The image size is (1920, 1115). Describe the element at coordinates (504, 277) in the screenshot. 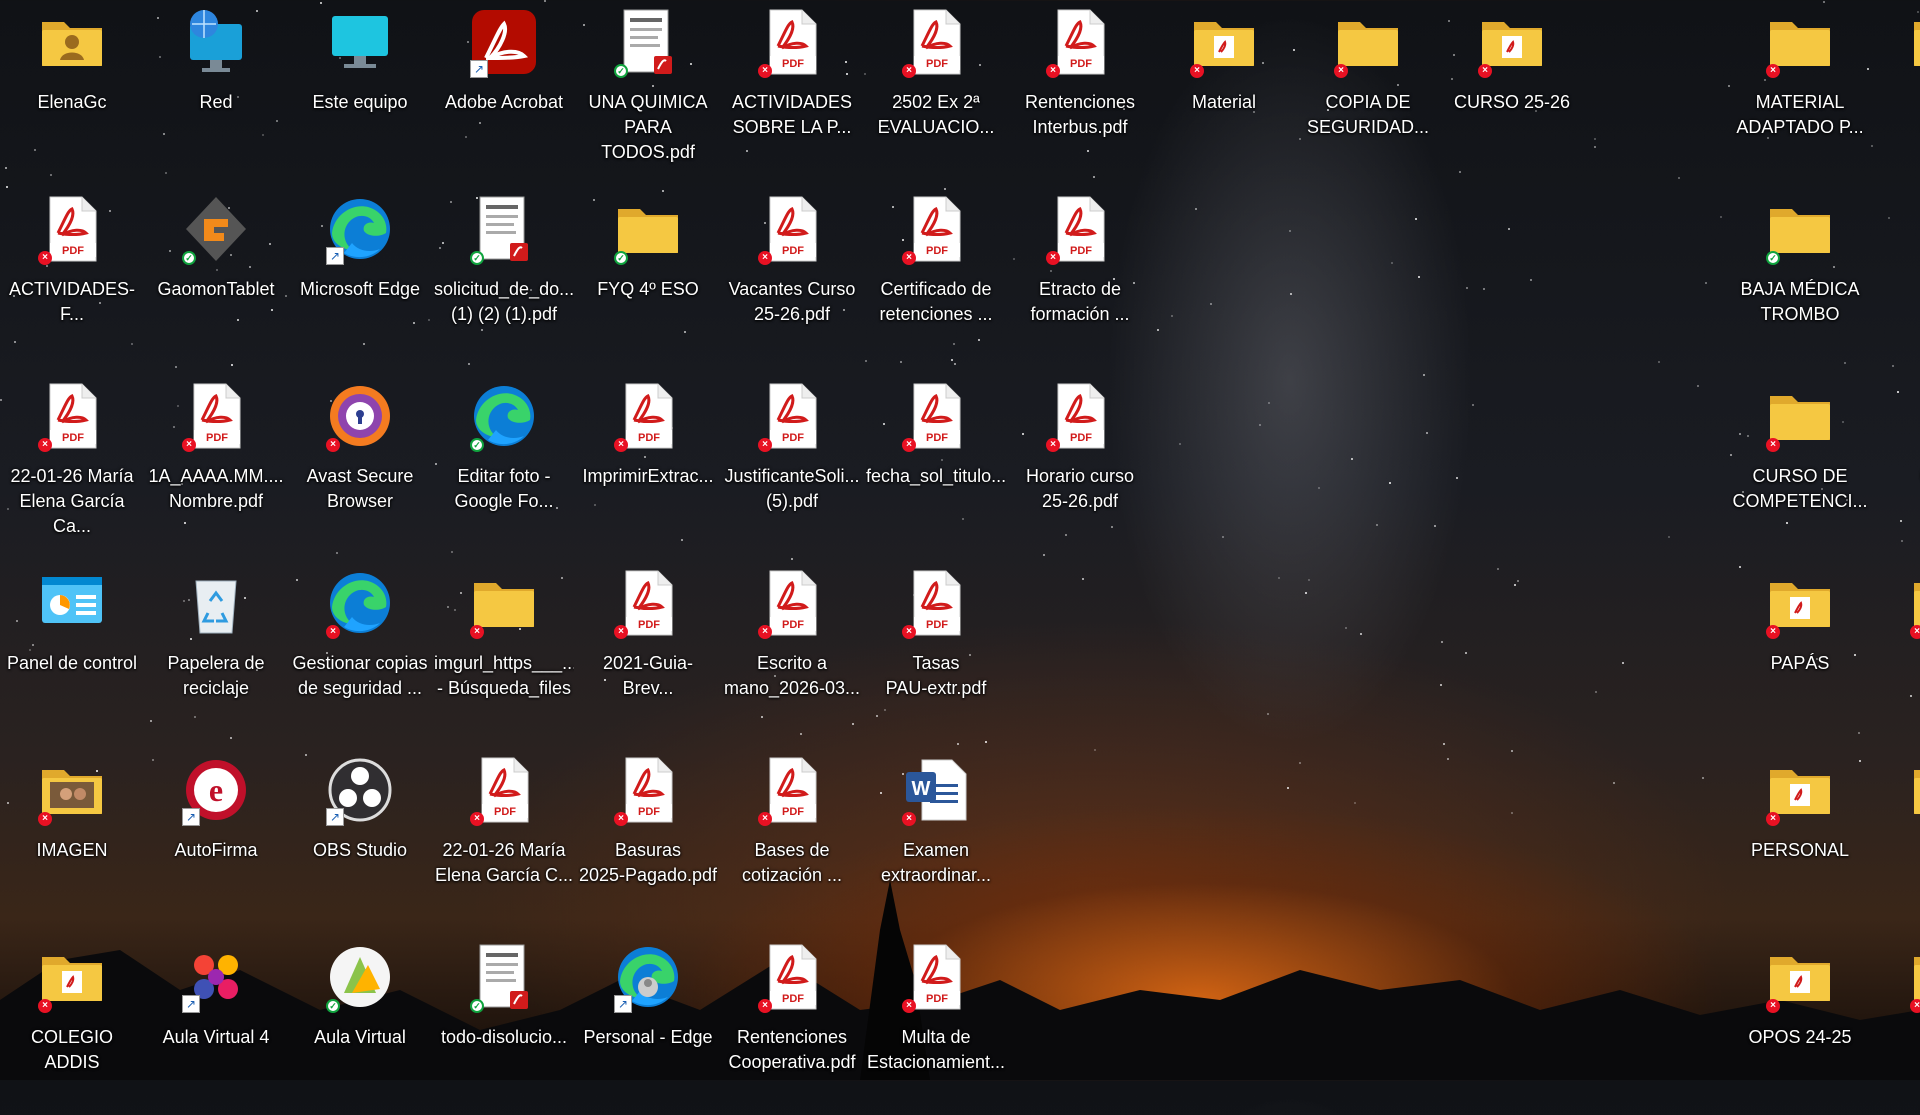

I see `desktop-icon-solicitud-de-do: solicitud_de_do... (1) (2) (1).pdf` at that location.